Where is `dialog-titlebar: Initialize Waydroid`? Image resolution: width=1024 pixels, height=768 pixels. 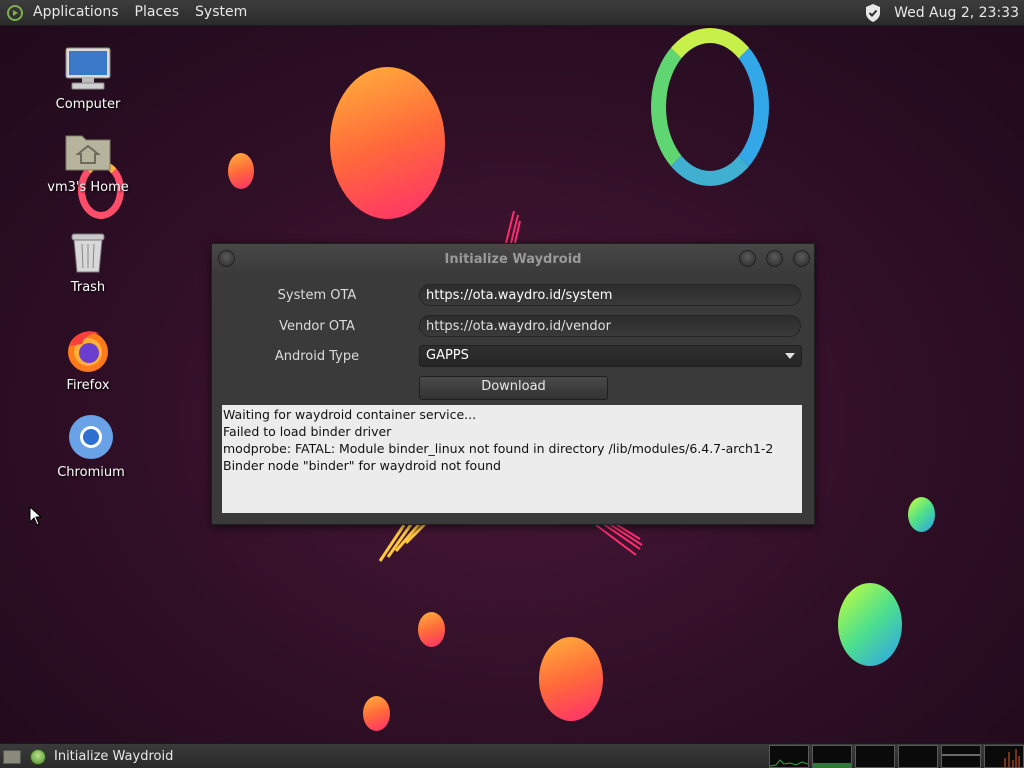
dialog-titlebar: Initialize Waydroid is located at coordinates (513, 259).